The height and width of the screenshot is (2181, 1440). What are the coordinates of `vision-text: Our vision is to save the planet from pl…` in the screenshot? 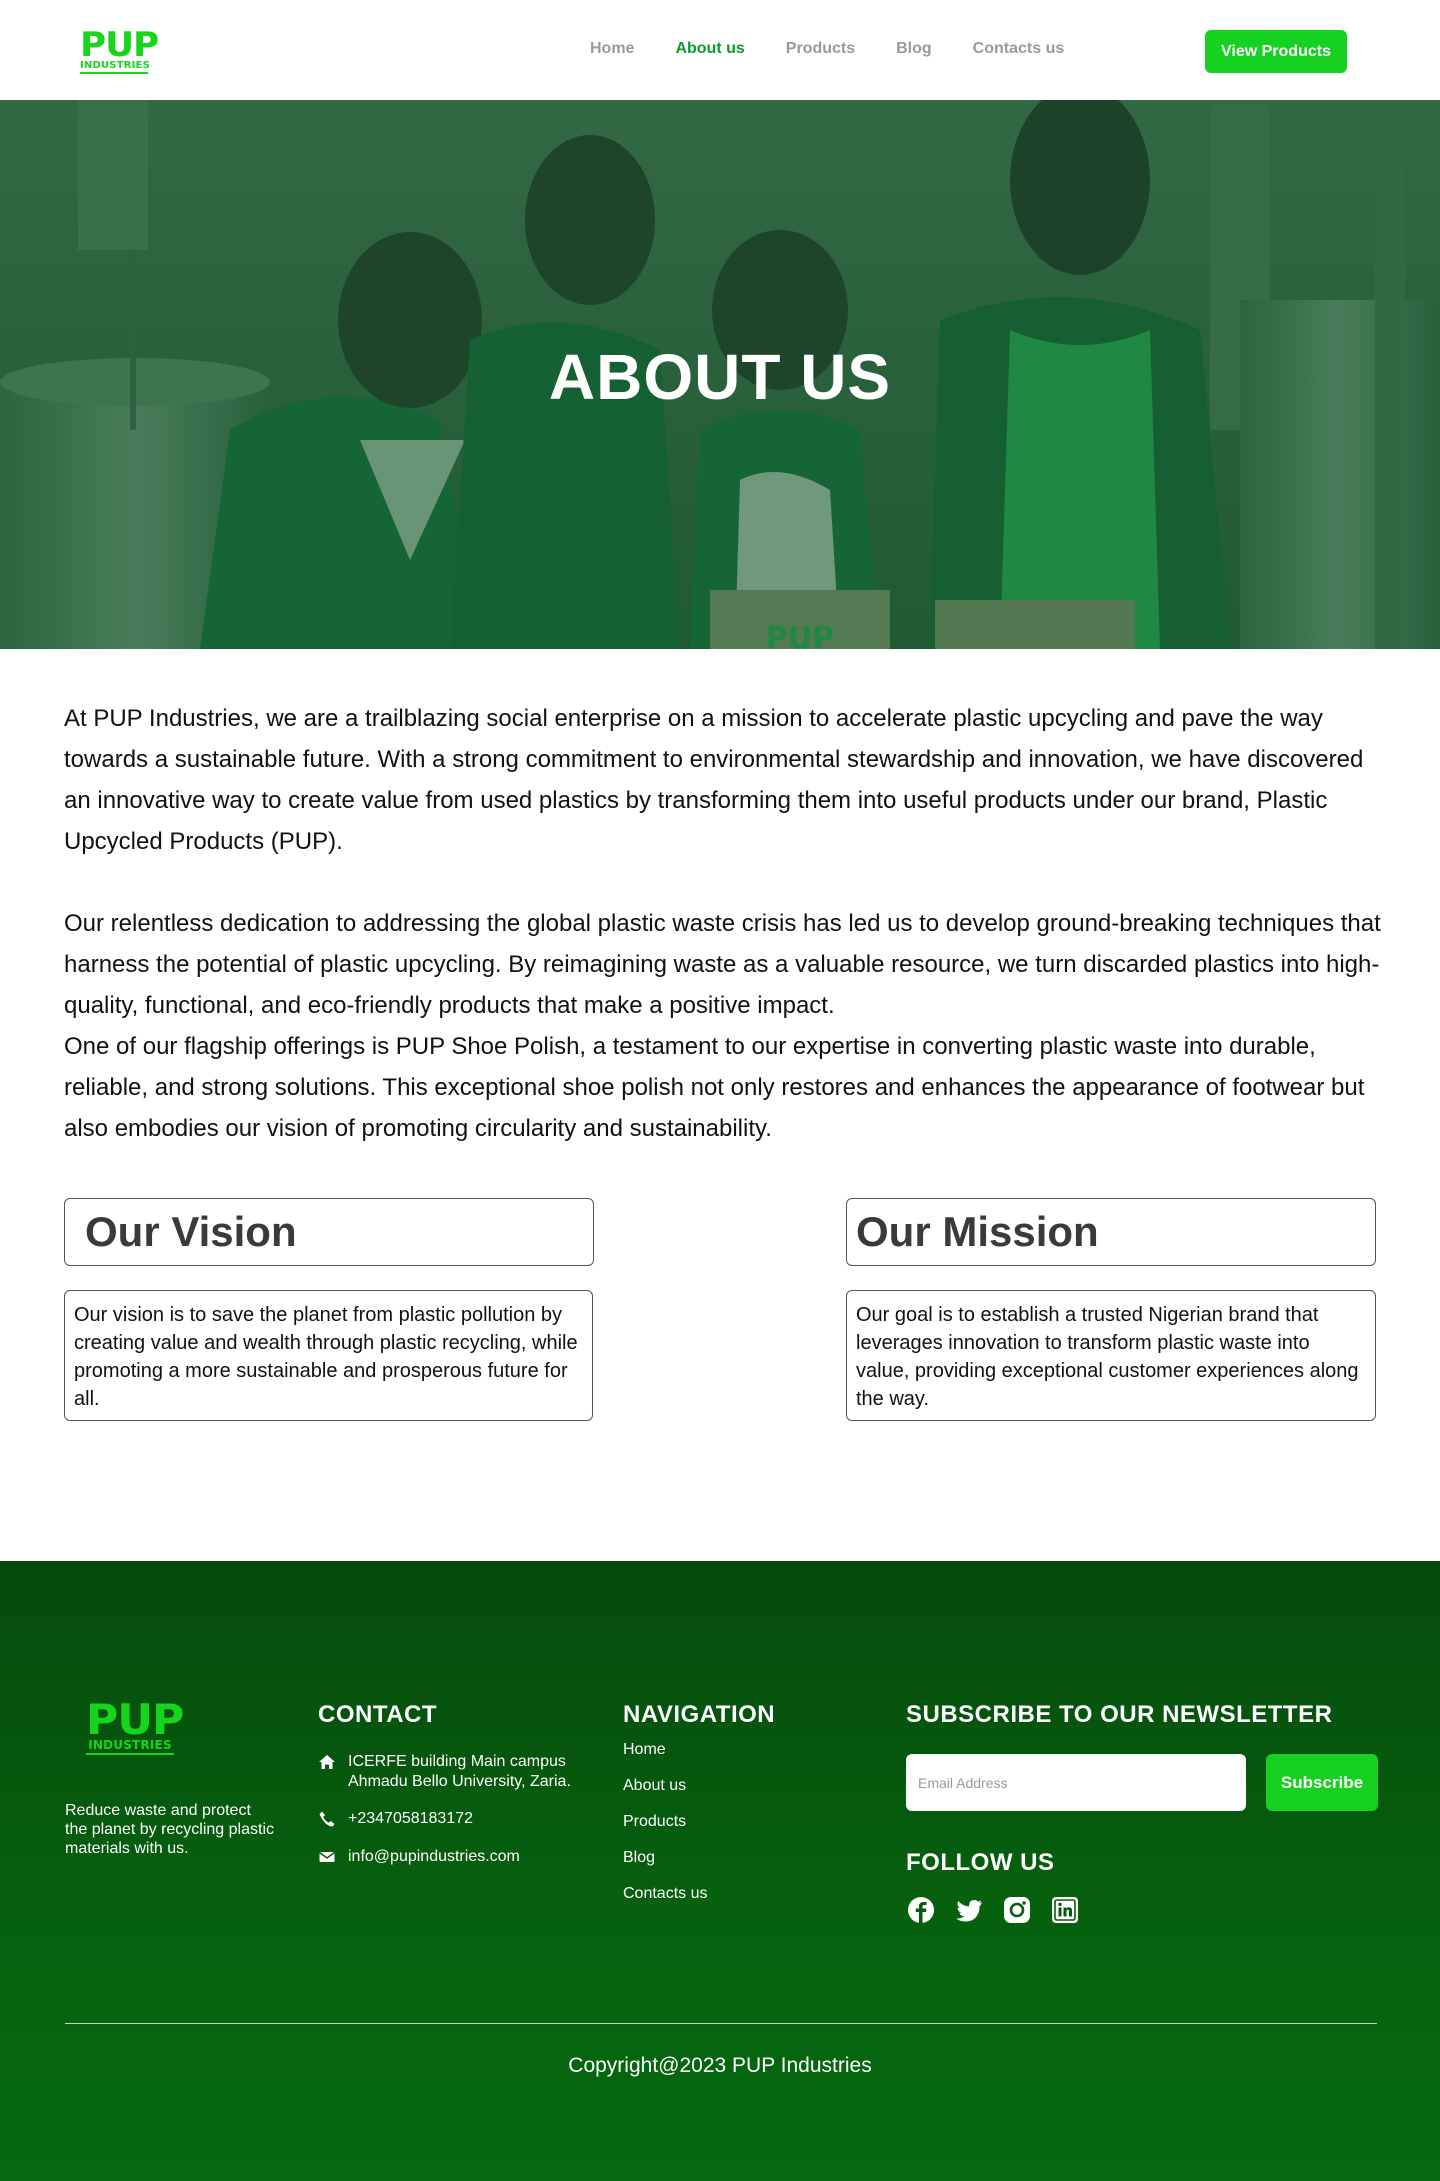 It's located at (326, 1357).